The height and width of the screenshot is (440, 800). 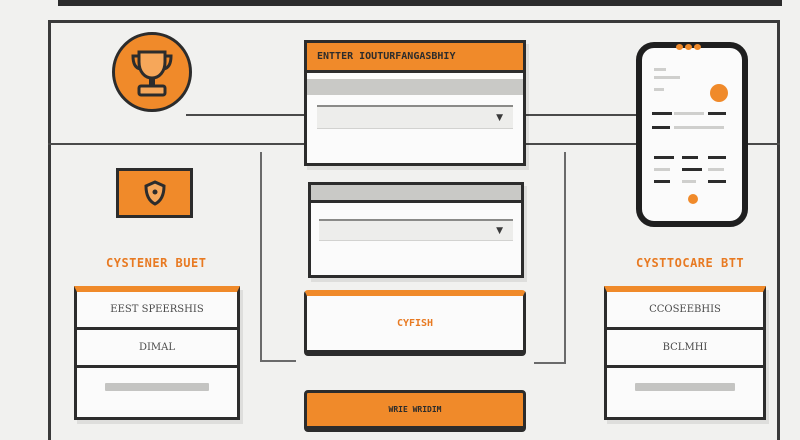 What do you see at coordinates (719, 93) in the screenshot?
I see `avatar` at bounding box center [719, 93].